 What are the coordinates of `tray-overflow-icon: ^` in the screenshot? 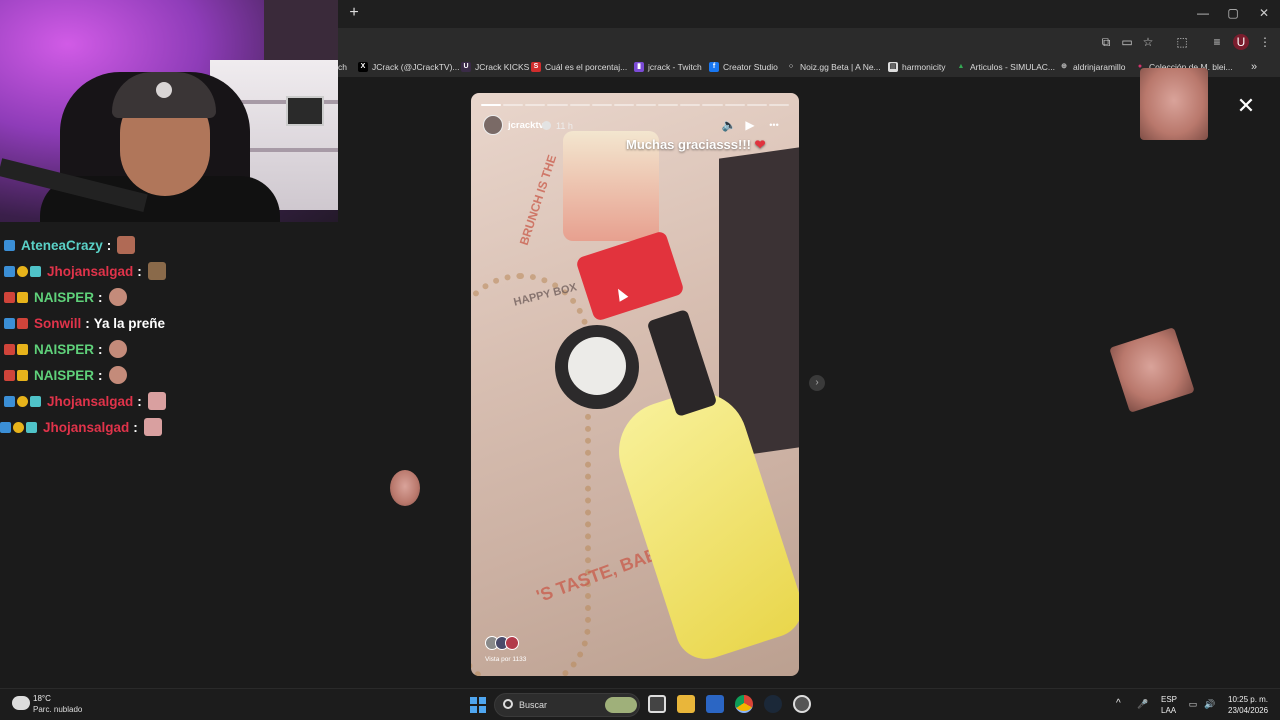 It's located at (1118, 703).